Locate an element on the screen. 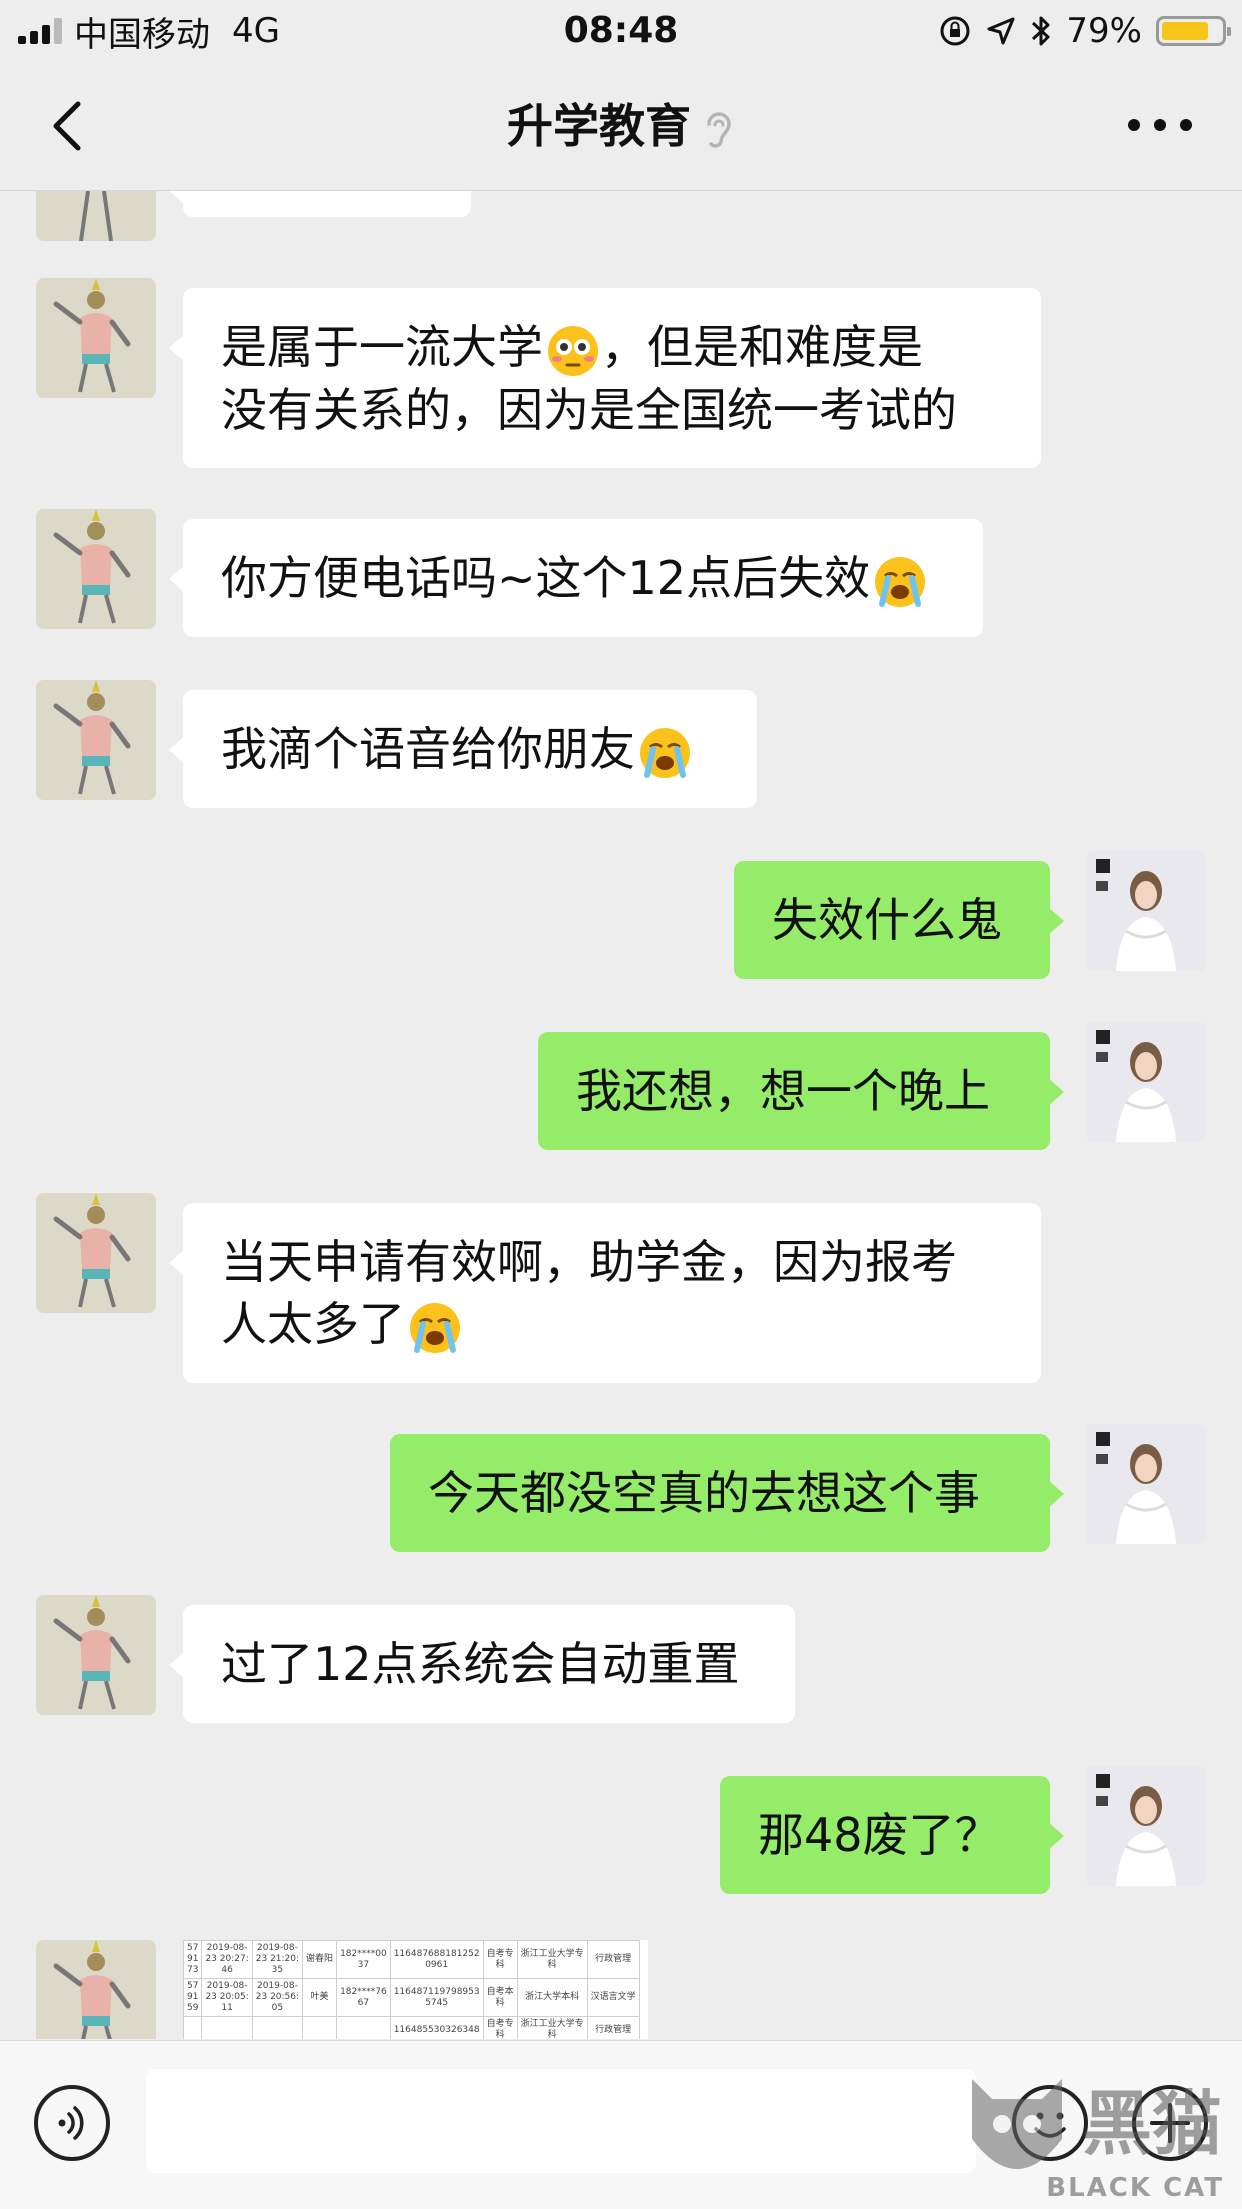  screenshot-table-cell: 2019-08- 23 20:27: 46 is located at coordinates (227, 1959).